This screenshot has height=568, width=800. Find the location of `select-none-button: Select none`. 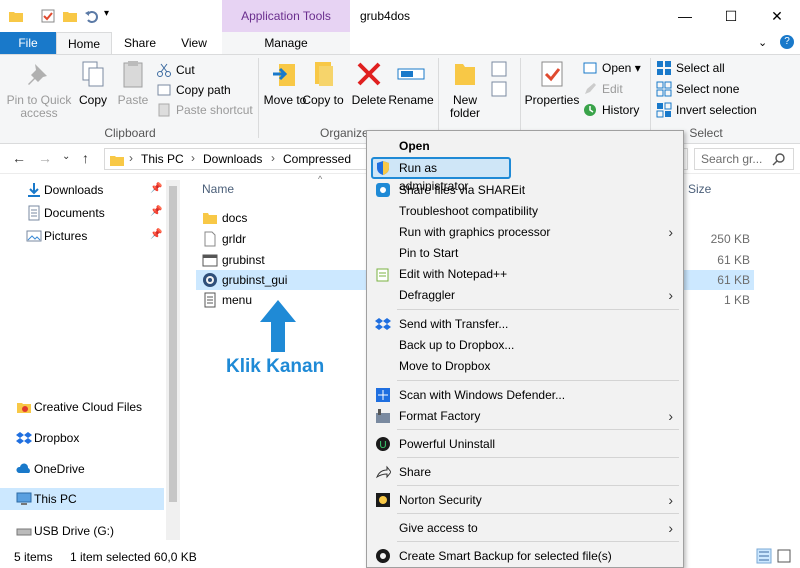

select-none-button: Select none is located at coordinates (697, 89).